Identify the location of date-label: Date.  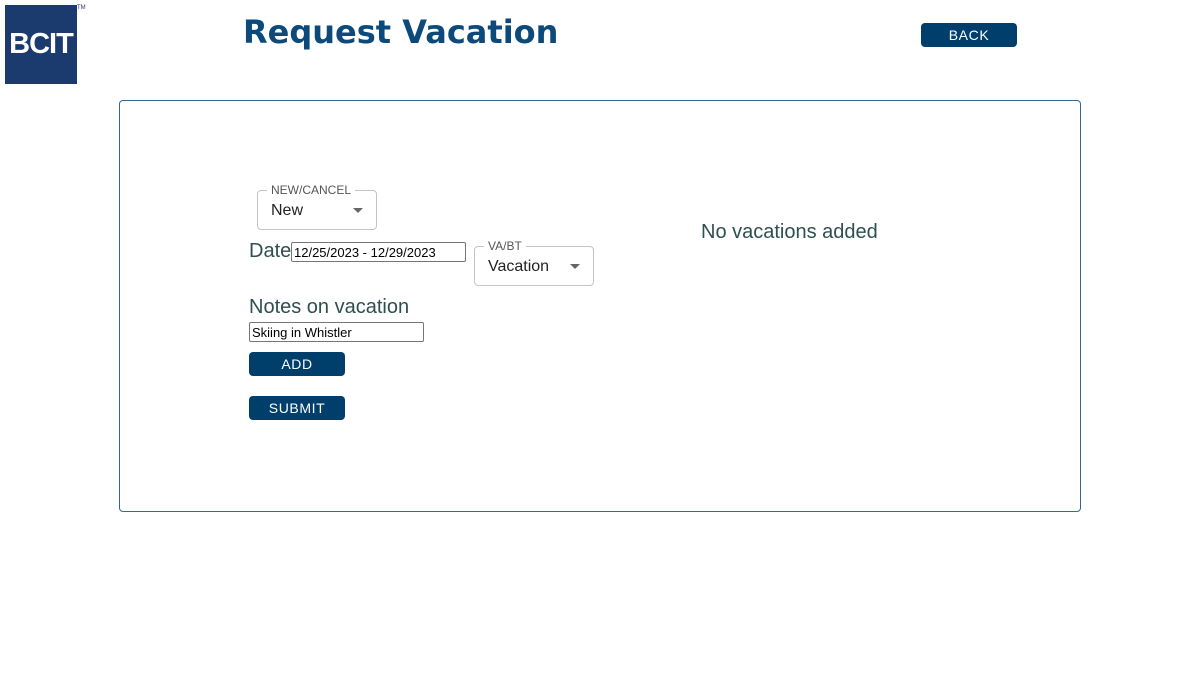
(270, 251).